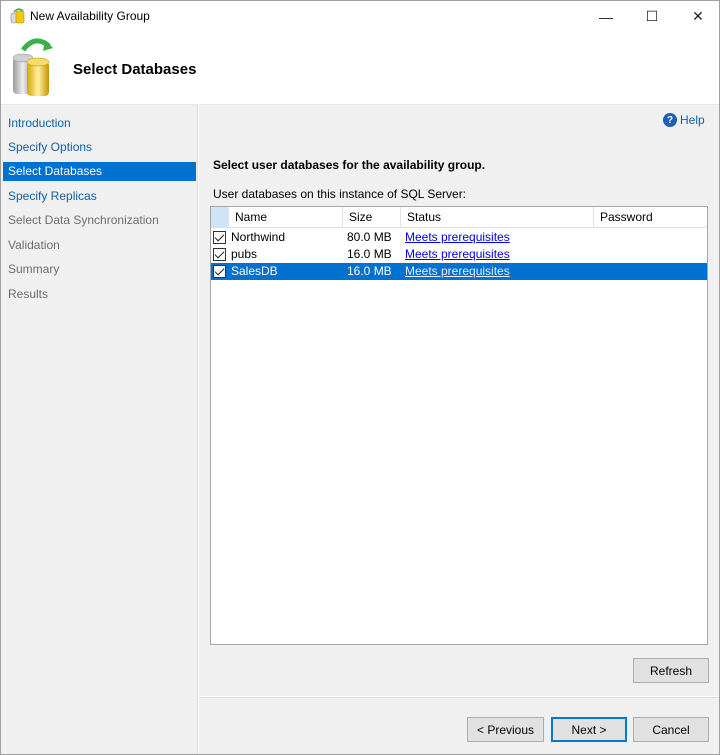 The width and height of the screenshot is (720, 755). What do you see at coordinates (497, 217) in the screenshot?
I see `column-header-status: Status` at bounding box center [497, 217].